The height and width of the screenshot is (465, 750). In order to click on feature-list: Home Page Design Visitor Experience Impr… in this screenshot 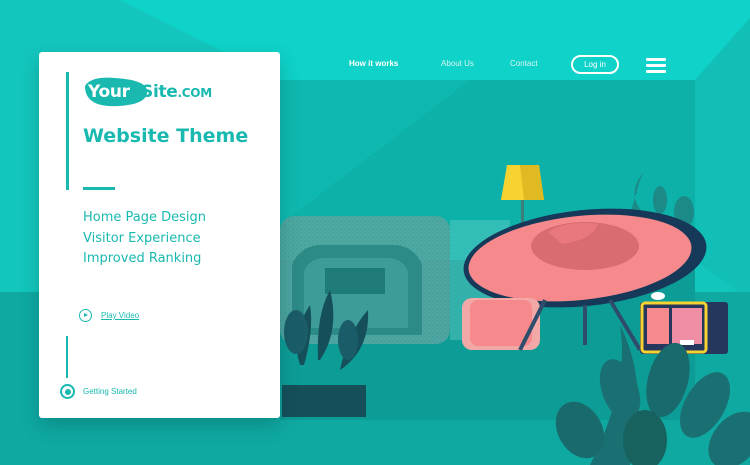, I will do `click(144, 239)`.